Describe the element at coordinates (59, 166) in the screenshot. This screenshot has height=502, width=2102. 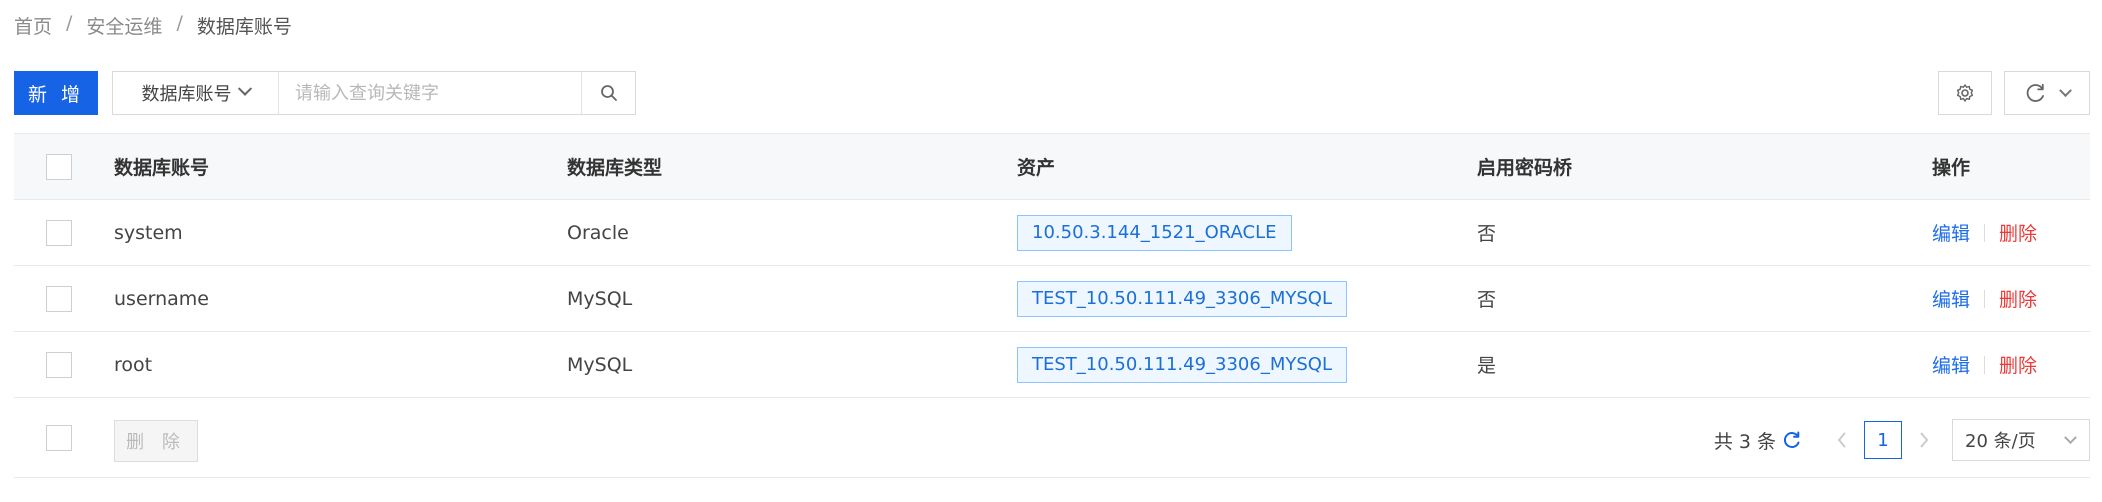
I see `select-all-checkbox` at that location.